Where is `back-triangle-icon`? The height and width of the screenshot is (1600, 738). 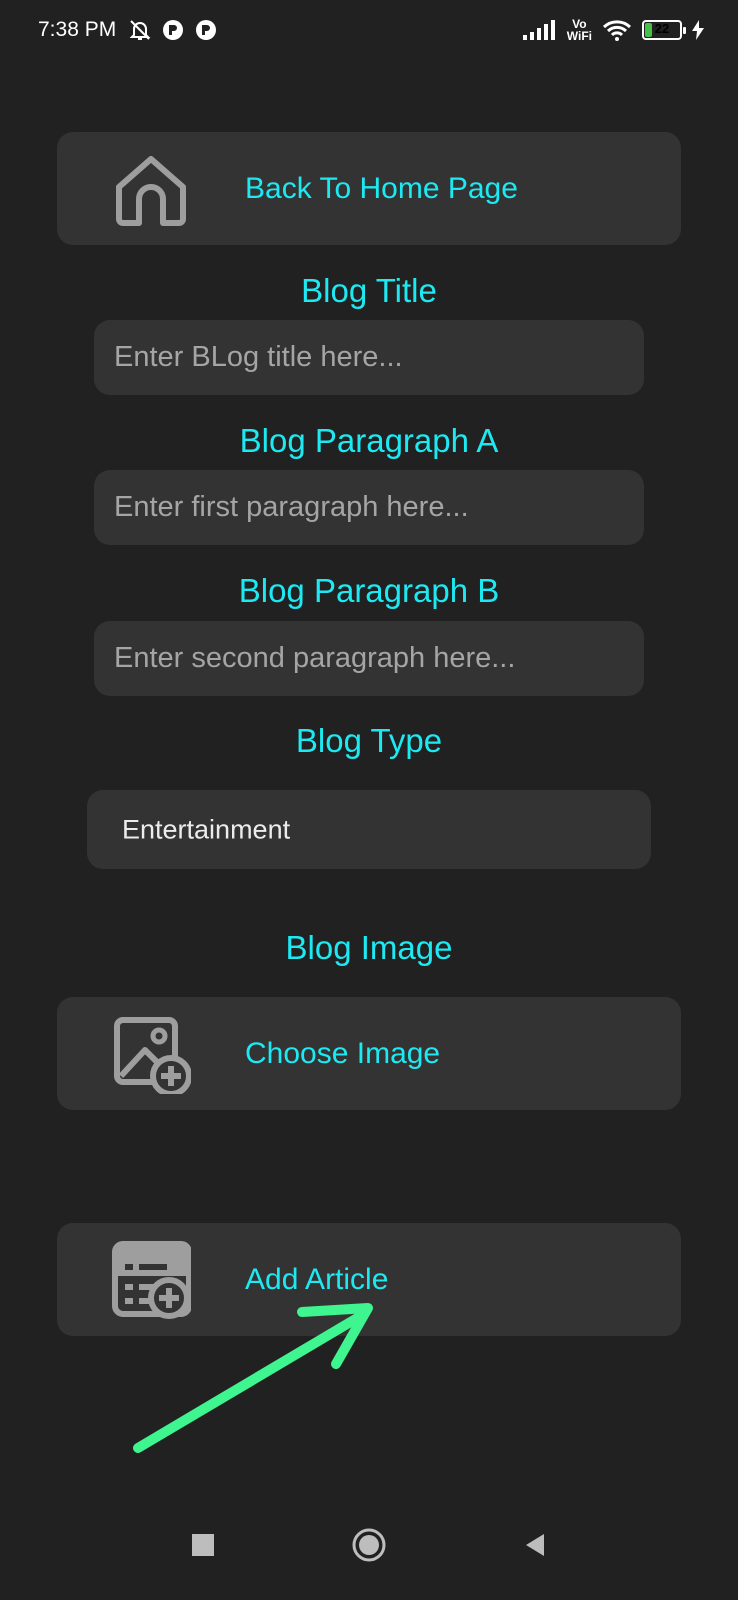 back-triangle-icon is located at coordinates (535, 1545).